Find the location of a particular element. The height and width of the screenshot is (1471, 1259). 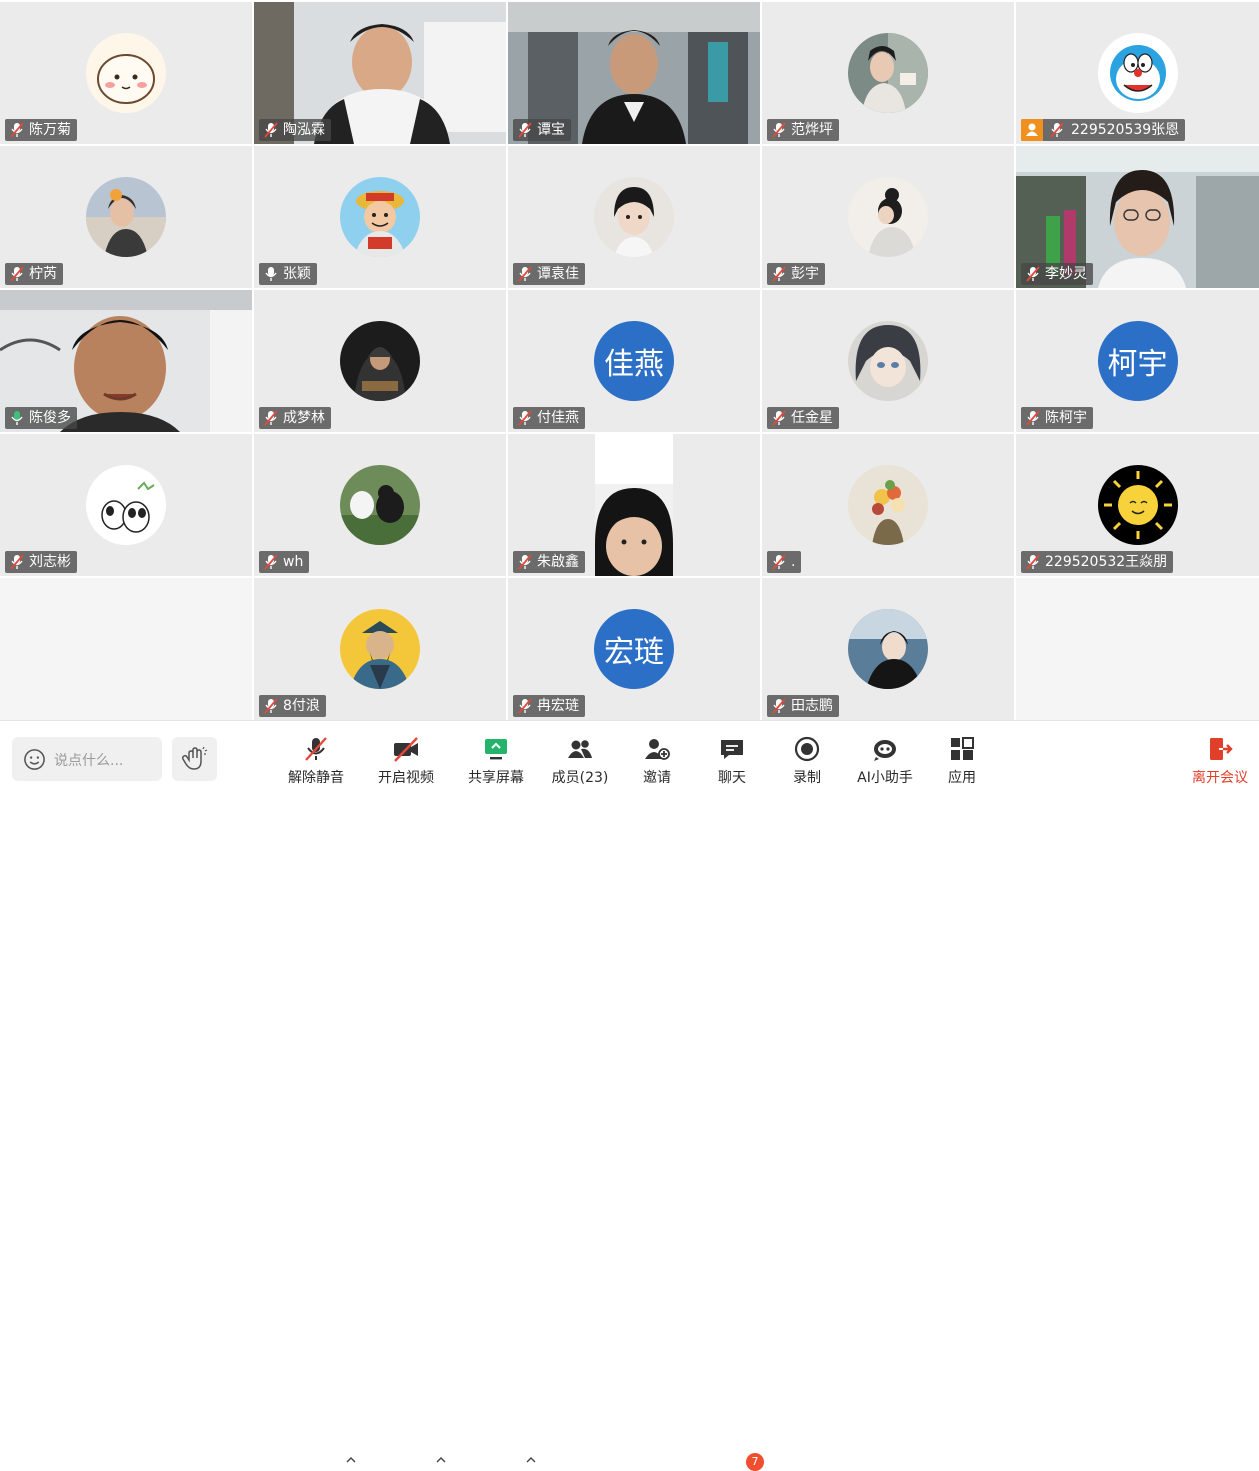

camera-off-icon is located at coordinates (406, 749).